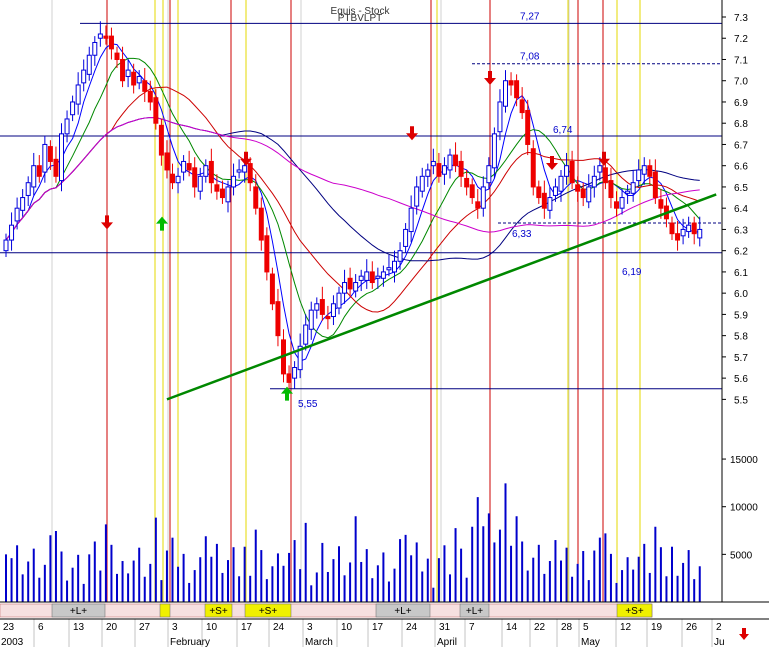 This screenshot has width=769, height=647. Describe the element at coordinates (741, 82) in the screenshot. I see `price-tick-label: 7.0` at that location.